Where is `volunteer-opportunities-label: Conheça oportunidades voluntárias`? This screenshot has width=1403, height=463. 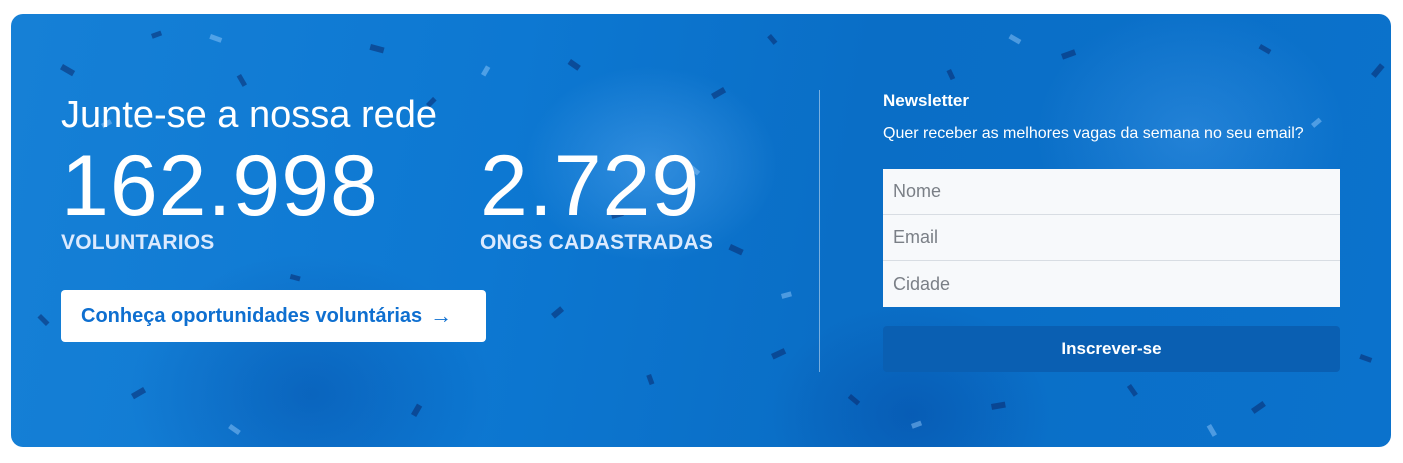 volunteer-opportunities-label: Conheça oportunidades voluntárias is located at coordinates (252, 315).